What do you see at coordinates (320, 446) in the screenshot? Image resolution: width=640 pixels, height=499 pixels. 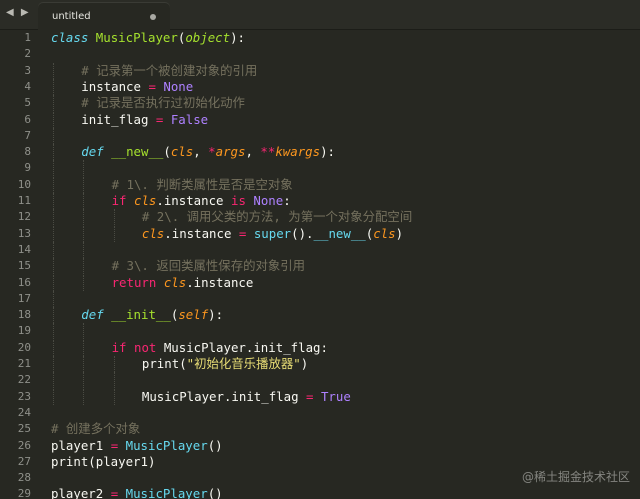 I see `code-line: 26 player1 = MusicPlayer()` at bounding box center [320, 446].